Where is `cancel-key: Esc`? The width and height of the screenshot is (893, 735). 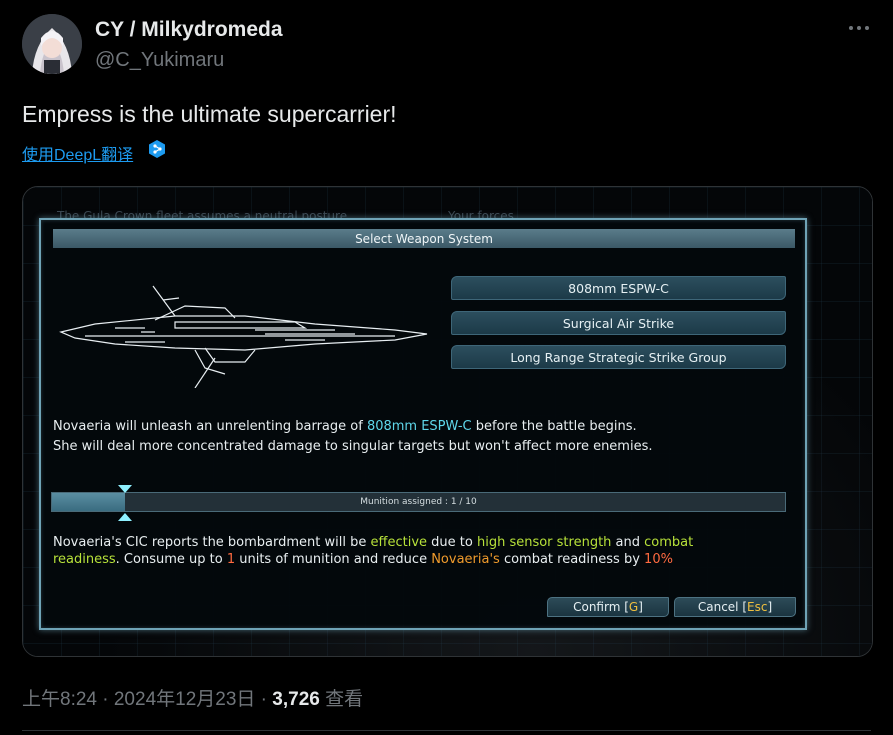
cancel-key: Esc is located at coordinates (757, 607).